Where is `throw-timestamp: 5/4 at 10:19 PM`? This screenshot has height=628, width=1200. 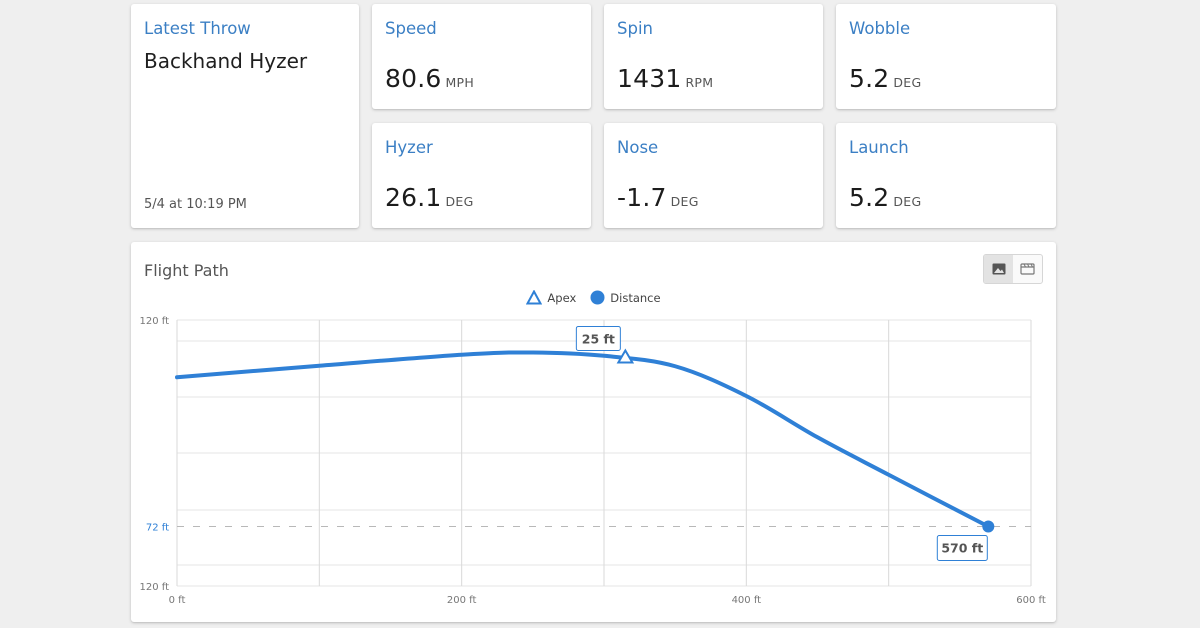 throw-timestamp: 5/4 at 10:19 PM is located at coordinates (195, 204).